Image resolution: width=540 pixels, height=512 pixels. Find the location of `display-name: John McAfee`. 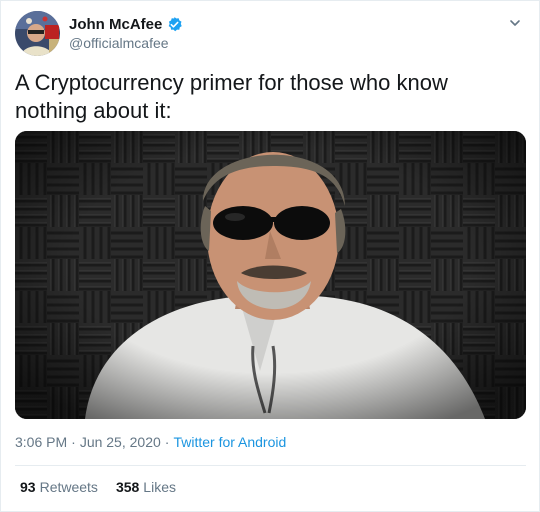

display-name: John McAfee is located at coordinates (115, 24).